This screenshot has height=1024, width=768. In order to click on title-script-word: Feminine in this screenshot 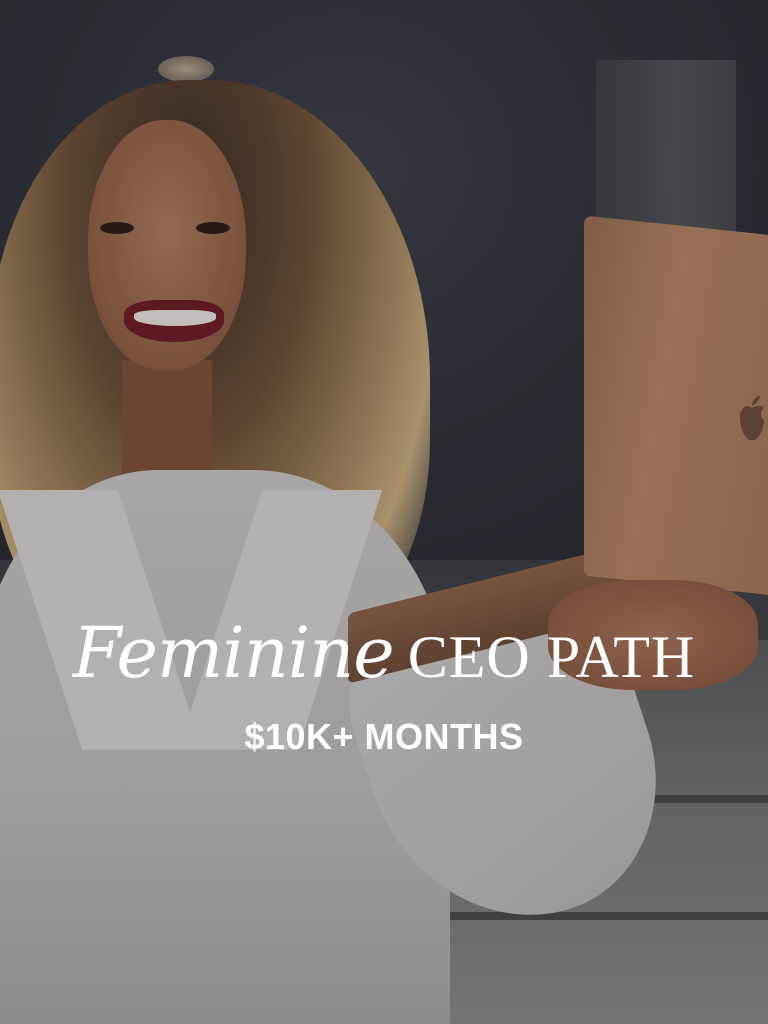, I will do `click(233, 653)`.